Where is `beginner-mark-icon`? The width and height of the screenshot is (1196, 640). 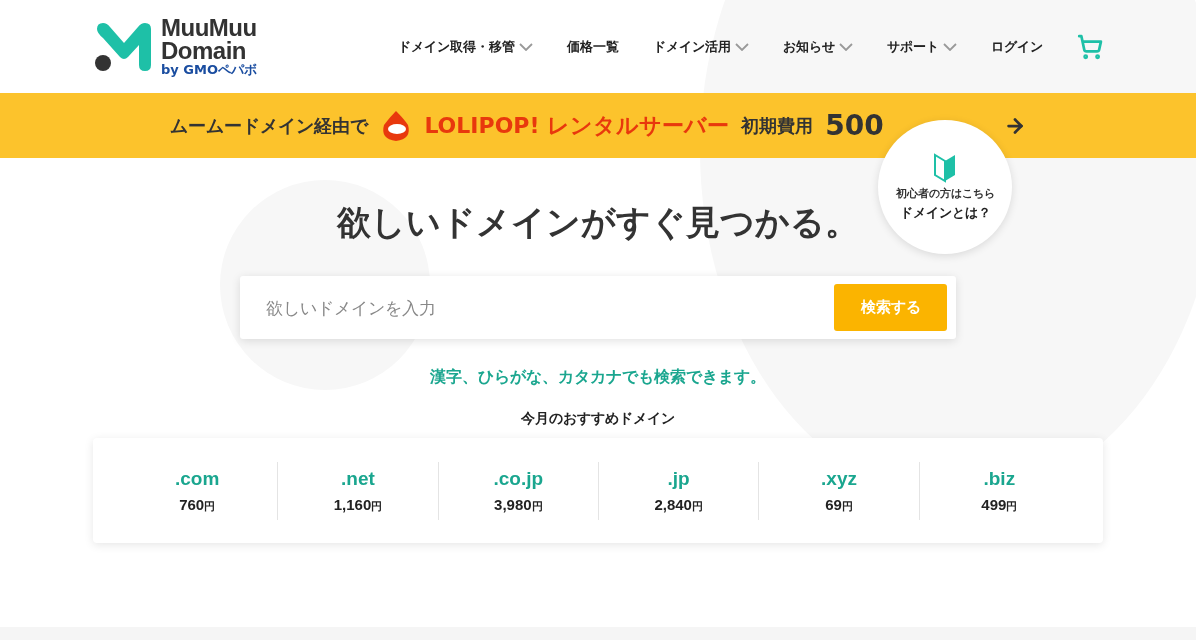 beginner-mark-icon is located at coordinates (945, 167).